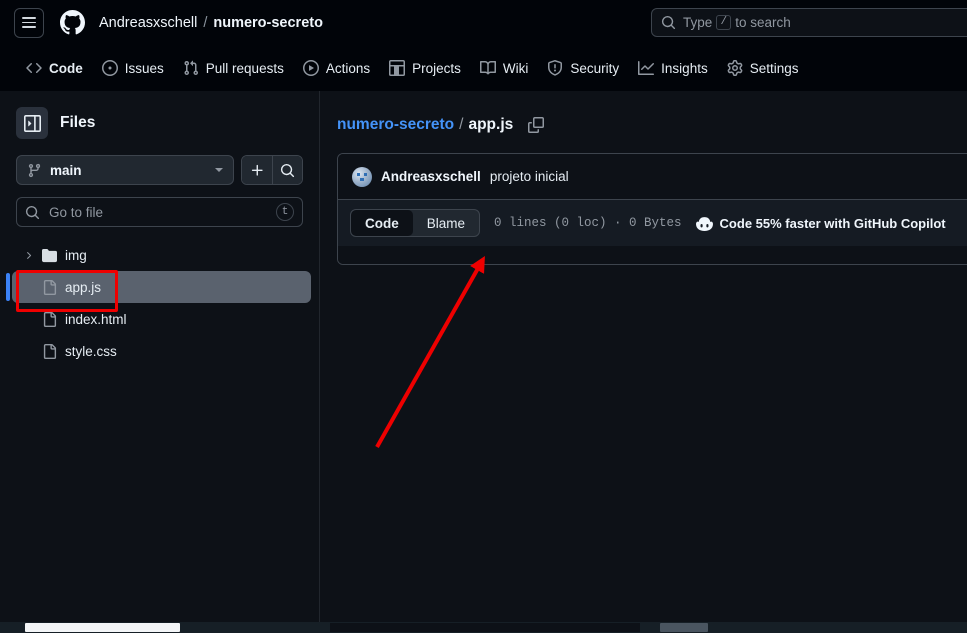  Describe the element at coordinates (397, 68) in the screenshot. I see `table-icon` at that location.